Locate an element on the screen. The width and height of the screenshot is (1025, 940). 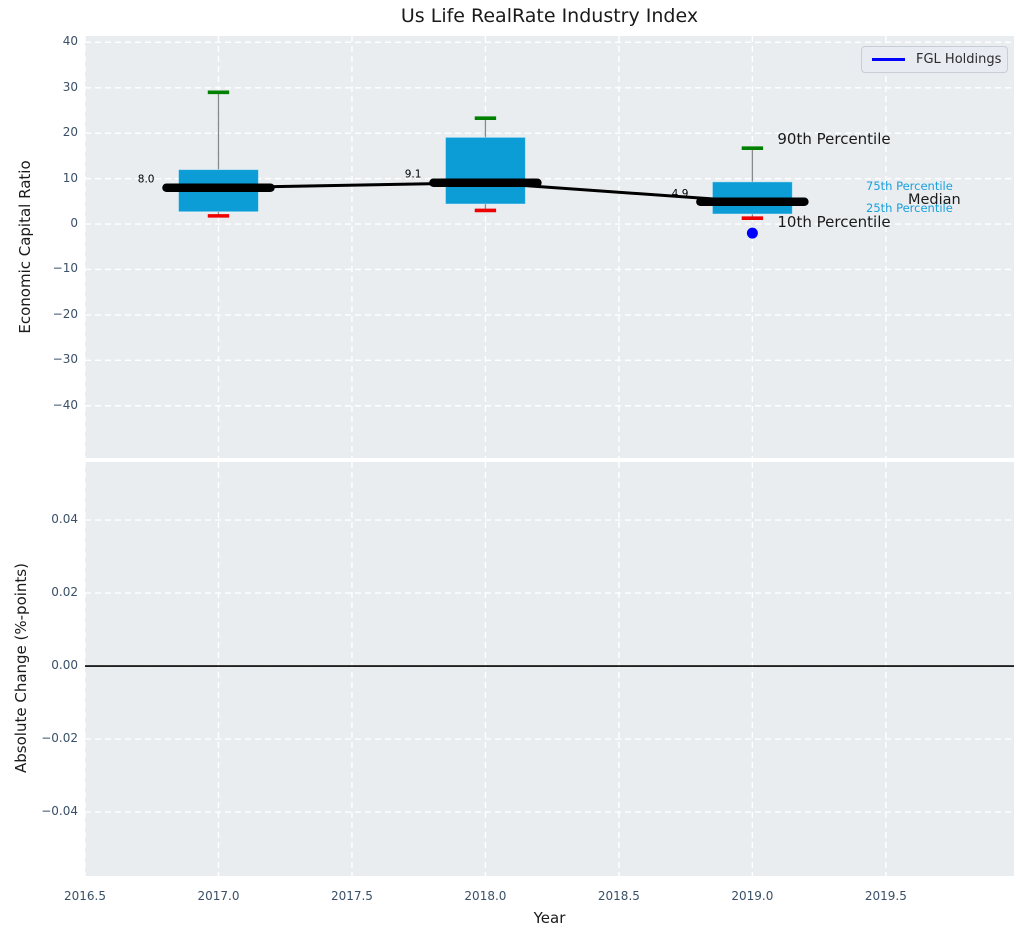
x-tick-label: 2018.5 is located at coordinates (618, 896).